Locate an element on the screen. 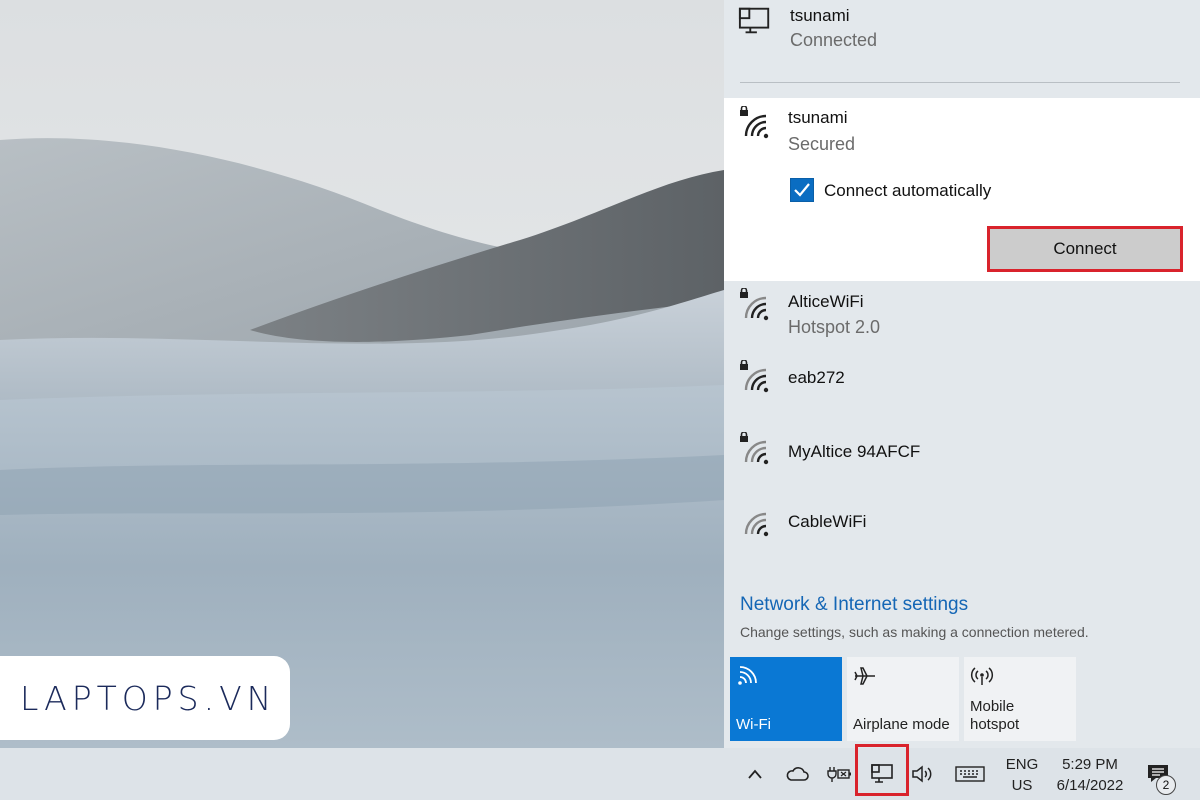  network-name: CableWiFi is located at coordinates (827, 521).